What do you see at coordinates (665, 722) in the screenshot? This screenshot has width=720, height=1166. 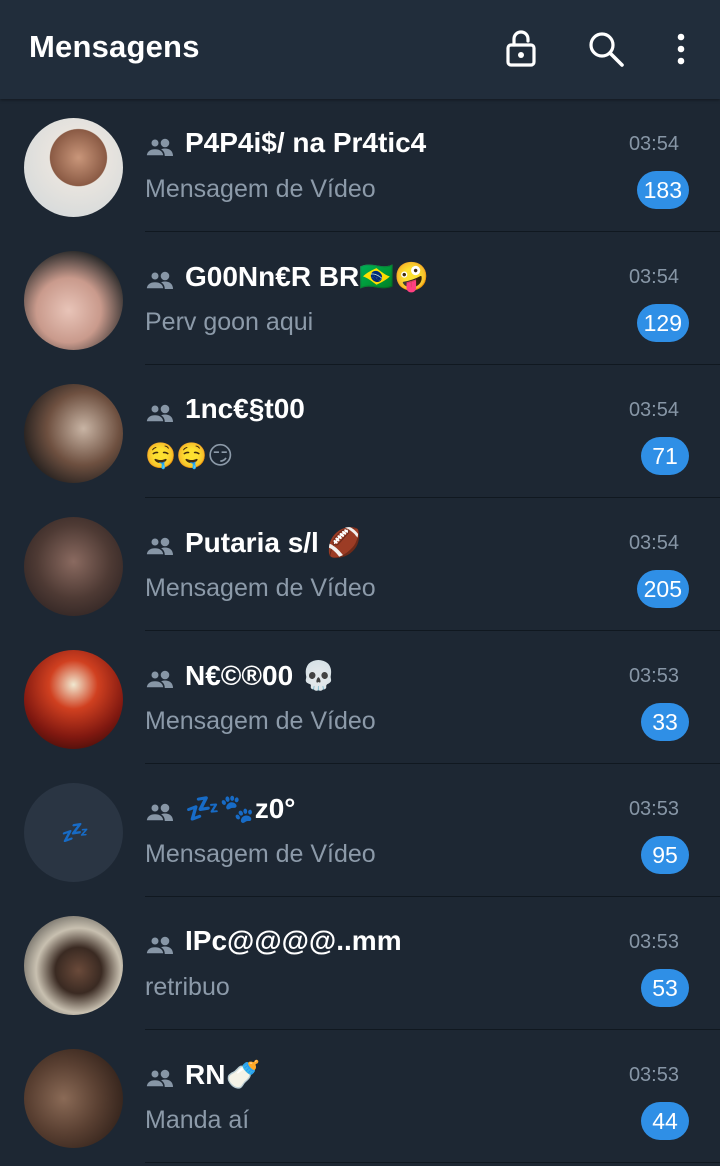 I see `unread-badge: 33` at bounding box center [665, 722].